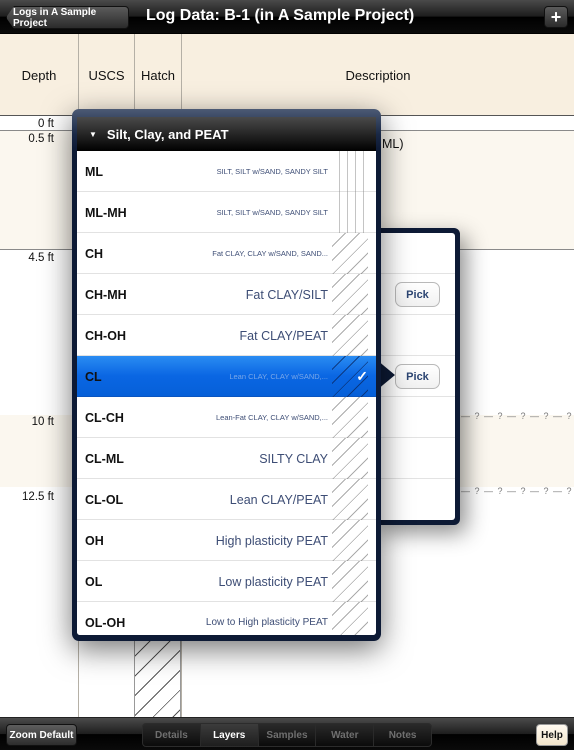 This screenshot has width=574, height=750. I want to click on soil-description: Low to High plasticity PEAT, so click(266, 622).